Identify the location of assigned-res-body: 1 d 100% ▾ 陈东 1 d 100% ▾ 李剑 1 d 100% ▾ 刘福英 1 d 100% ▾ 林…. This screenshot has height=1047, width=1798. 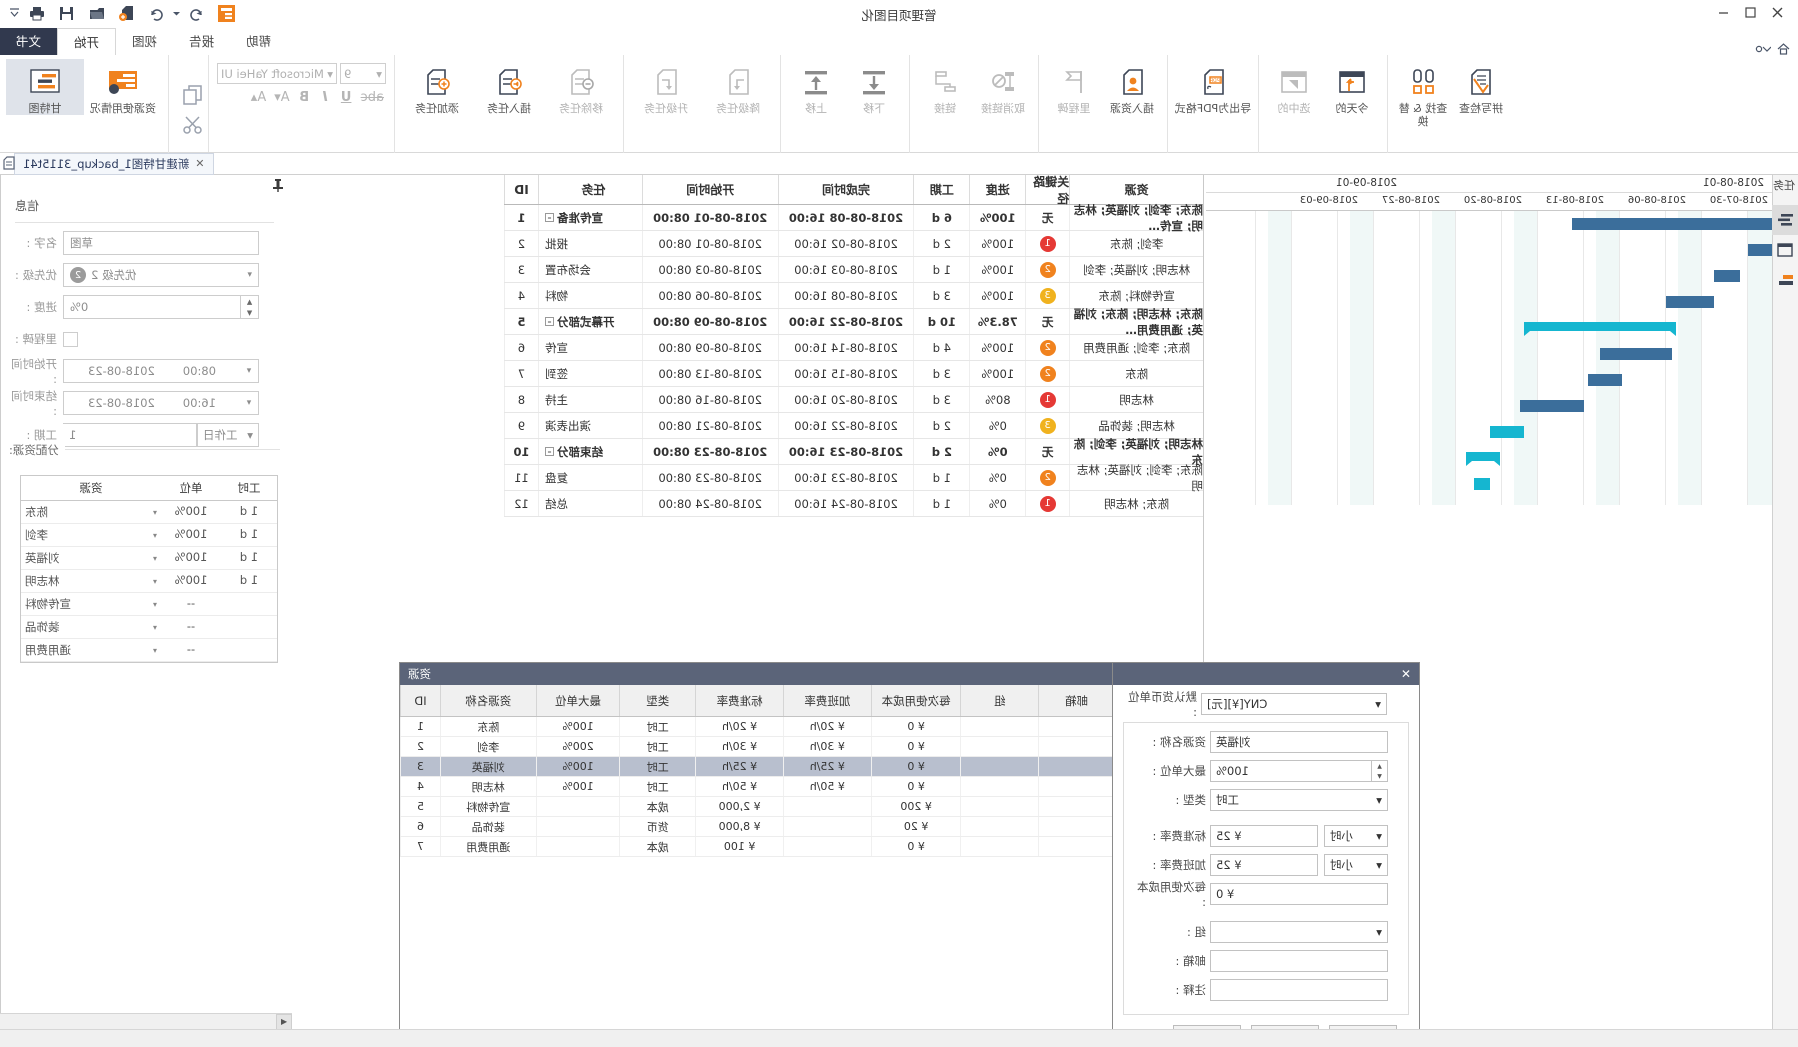
(149, 581).